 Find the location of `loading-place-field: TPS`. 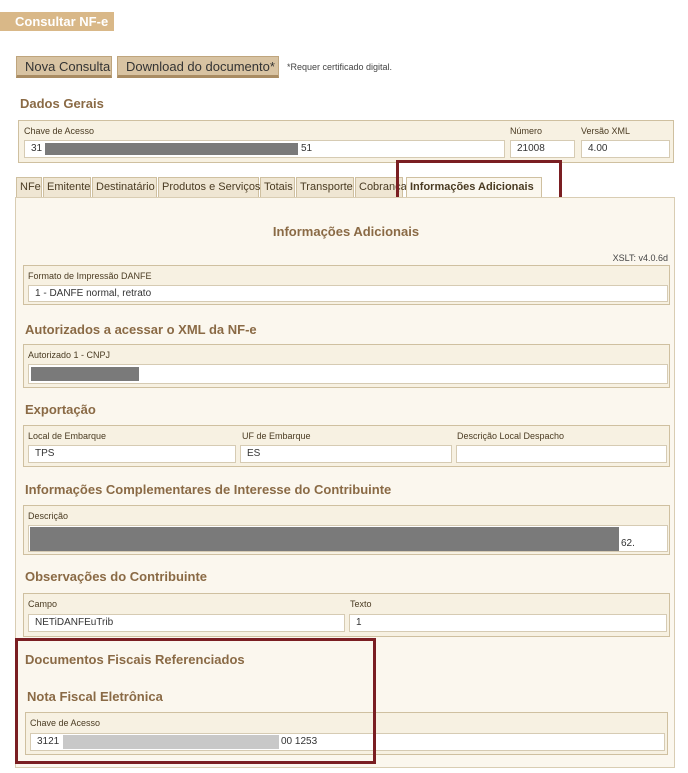

loading-place-field: TPS is located at coordinates (132, 454).